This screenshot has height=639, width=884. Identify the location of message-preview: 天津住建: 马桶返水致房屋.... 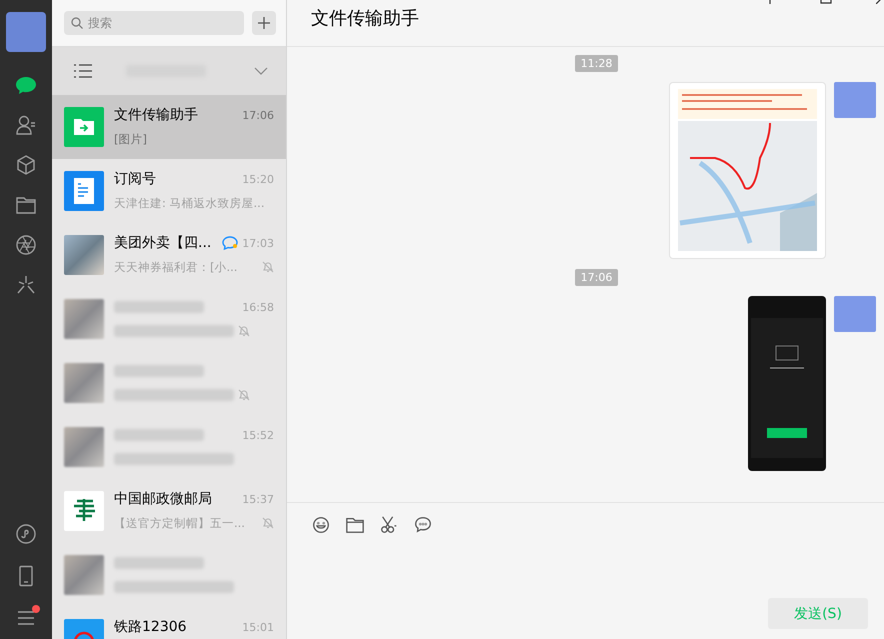
(190, 203).